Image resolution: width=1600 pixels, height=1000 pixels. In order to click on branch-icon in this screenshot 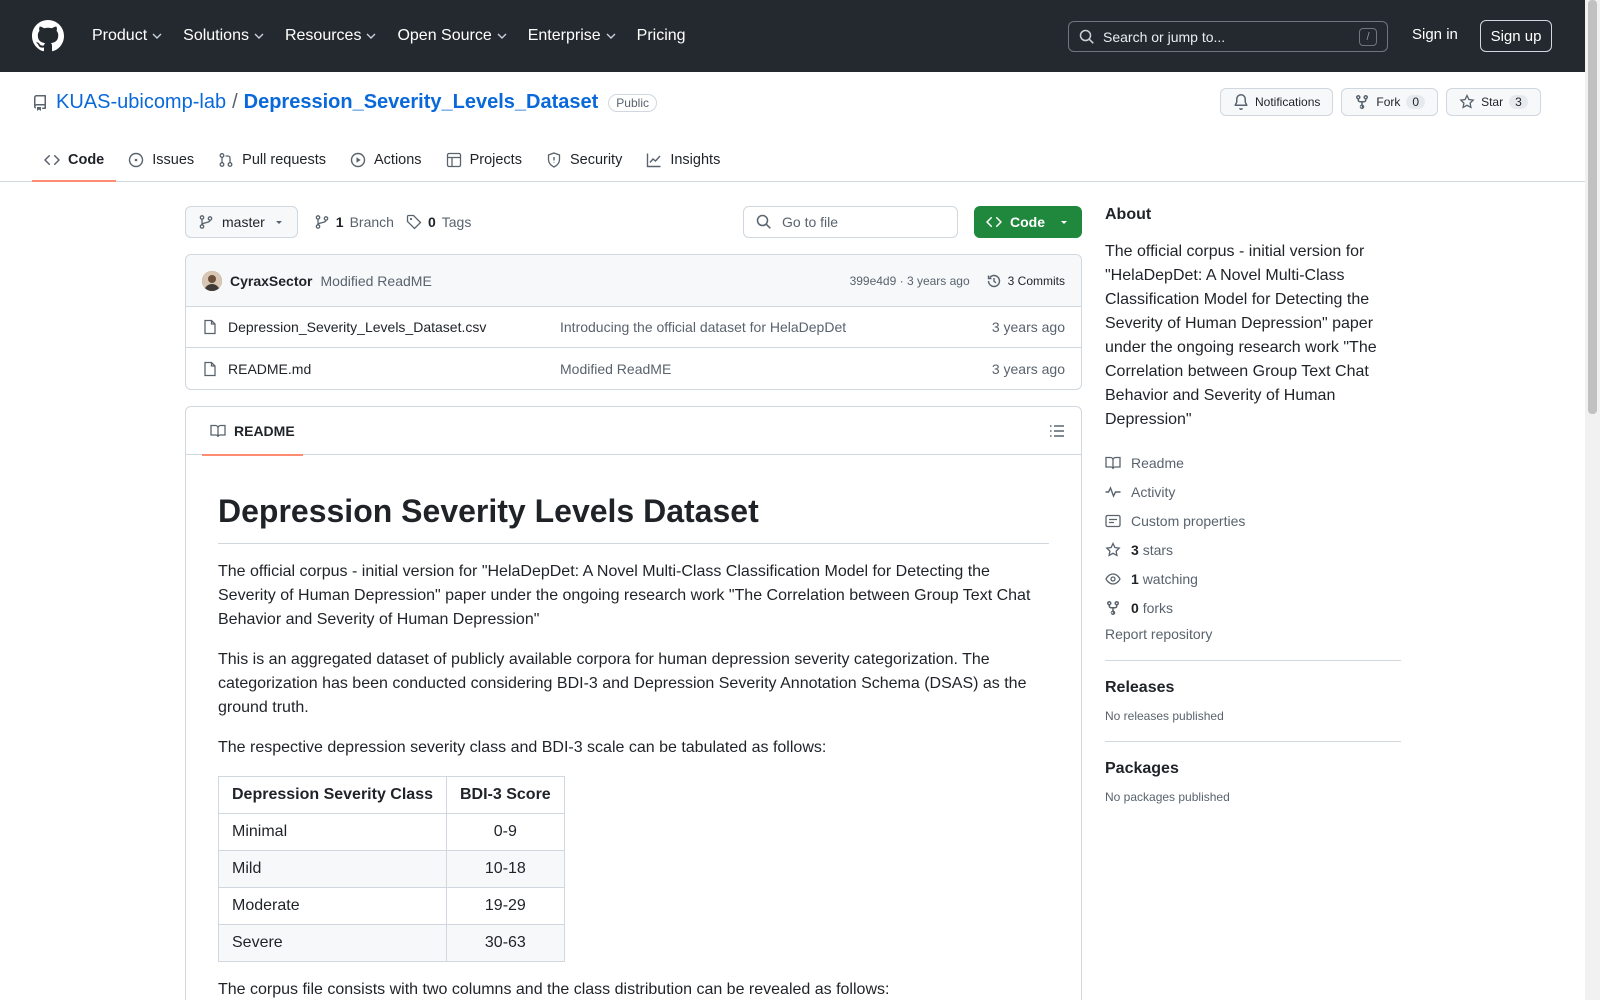, I will do `click(206, 222)`.